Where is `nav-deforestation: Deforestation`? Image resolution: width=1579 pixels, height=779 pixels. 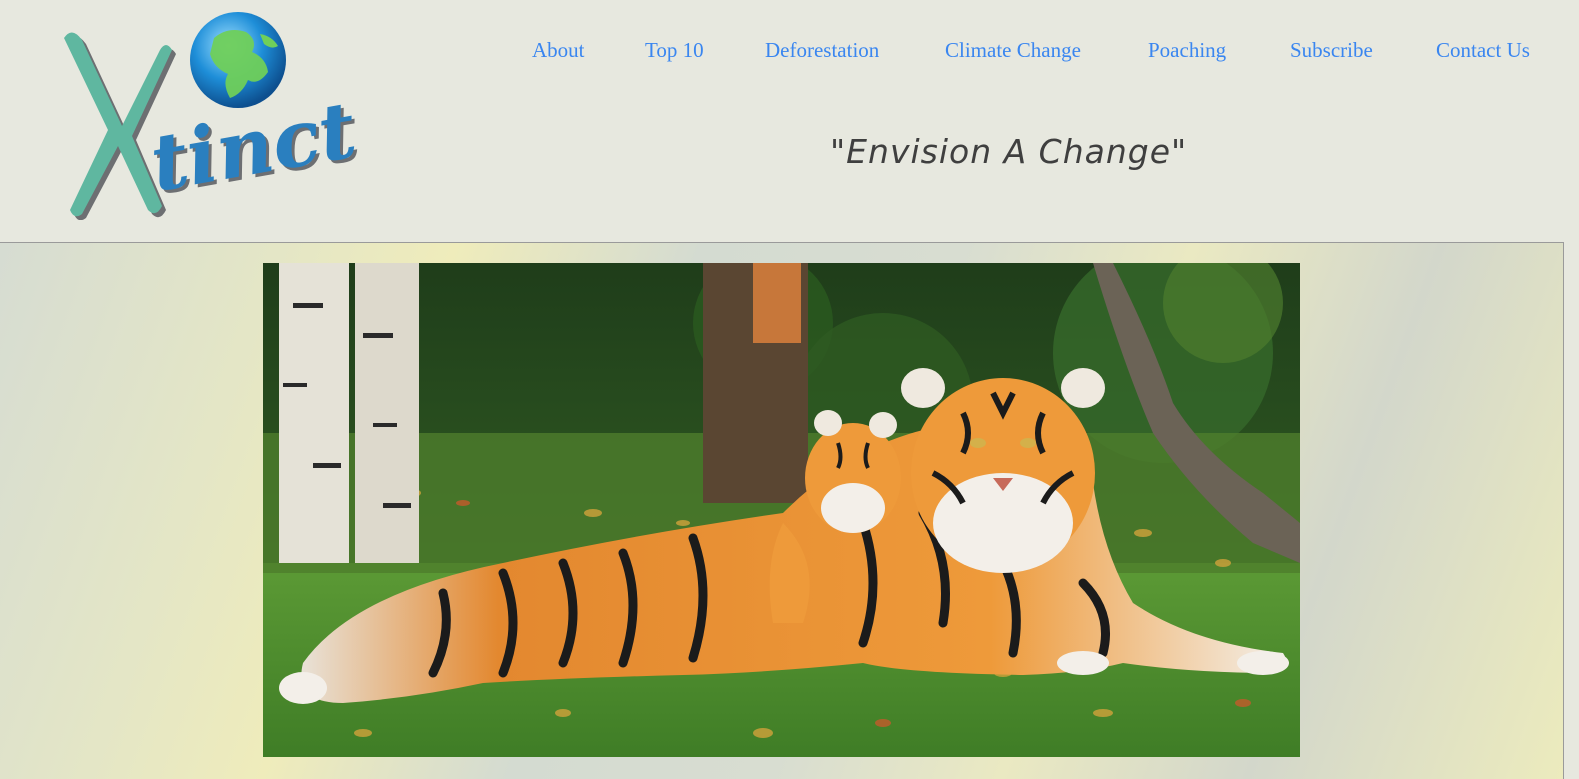
nav-deforestation: Deforestation is located at coordinates (822, 50).